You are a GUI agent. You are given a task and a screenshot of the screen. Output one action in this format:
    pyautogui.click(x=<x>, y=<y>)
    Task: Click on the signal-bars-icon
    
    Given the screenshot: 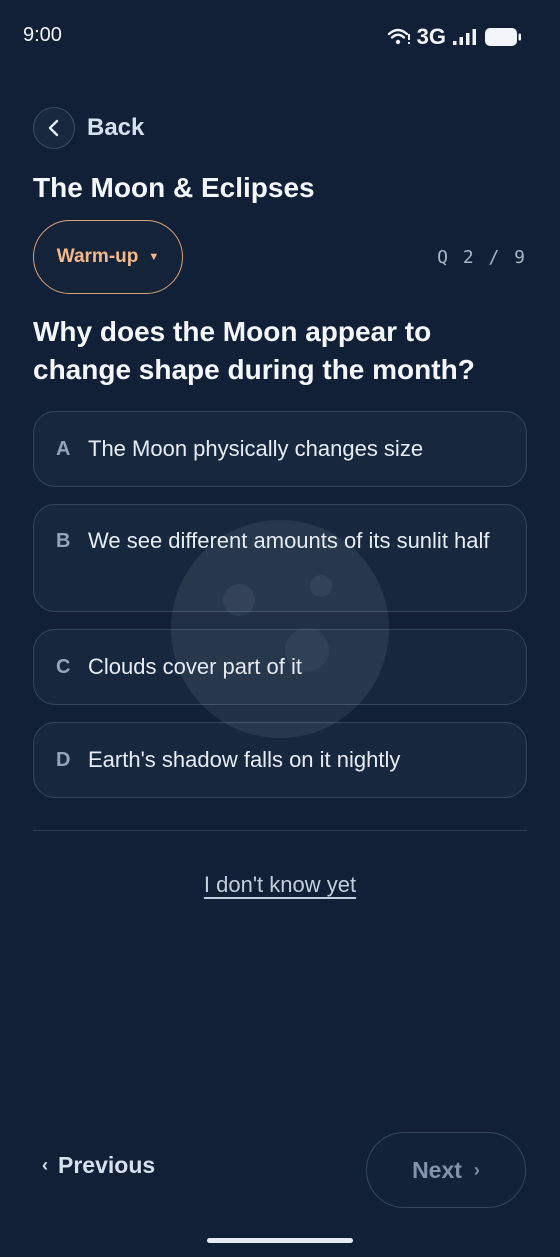 What is the action you would take?
    pyautogui.click(x=465, y=37)
    